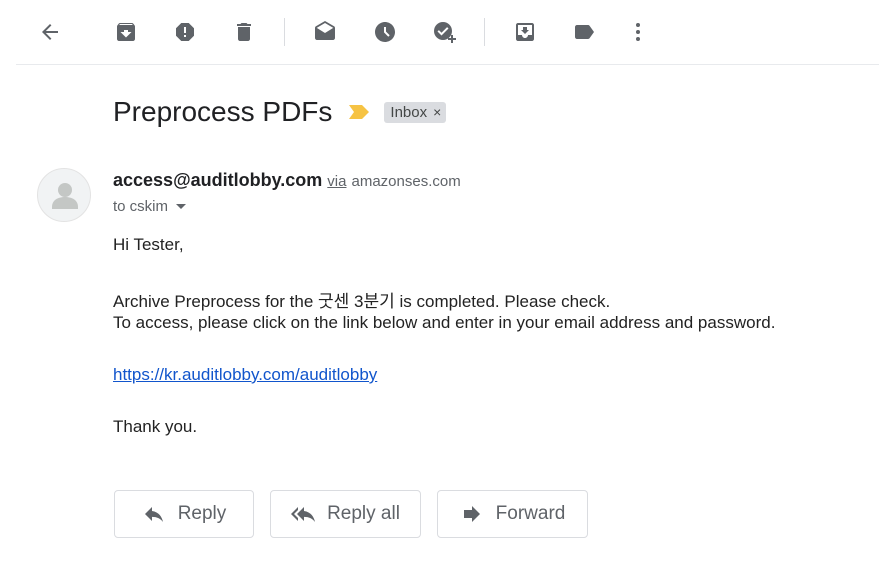  I want to click on reply-all-icon, so click(303, 514).